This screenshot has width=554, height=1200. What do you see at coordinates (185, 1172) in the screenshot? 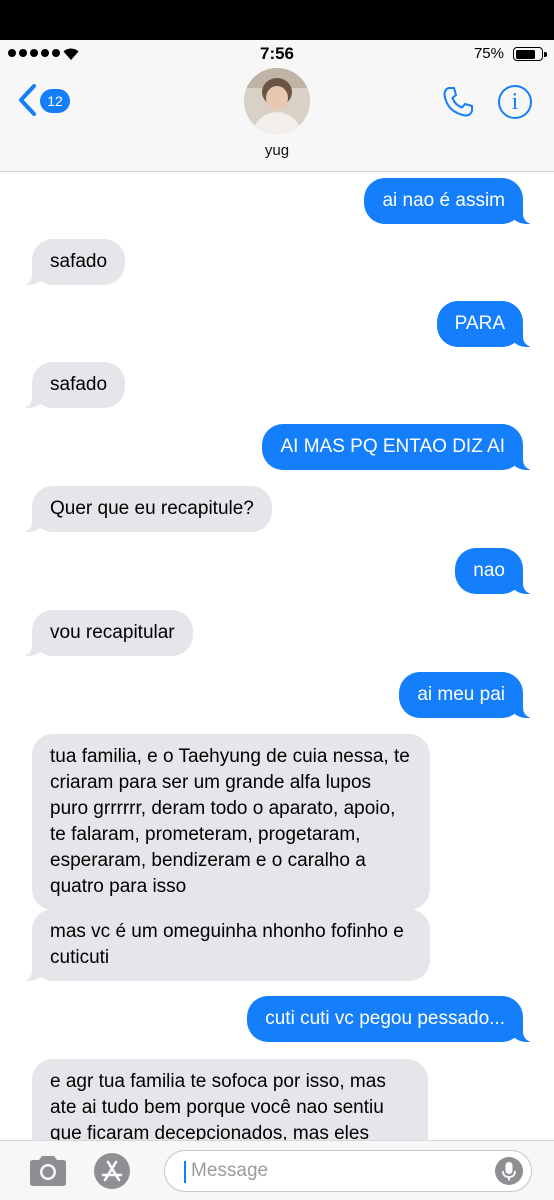
I see `text-cursor` at bounding box center [185, 1172].